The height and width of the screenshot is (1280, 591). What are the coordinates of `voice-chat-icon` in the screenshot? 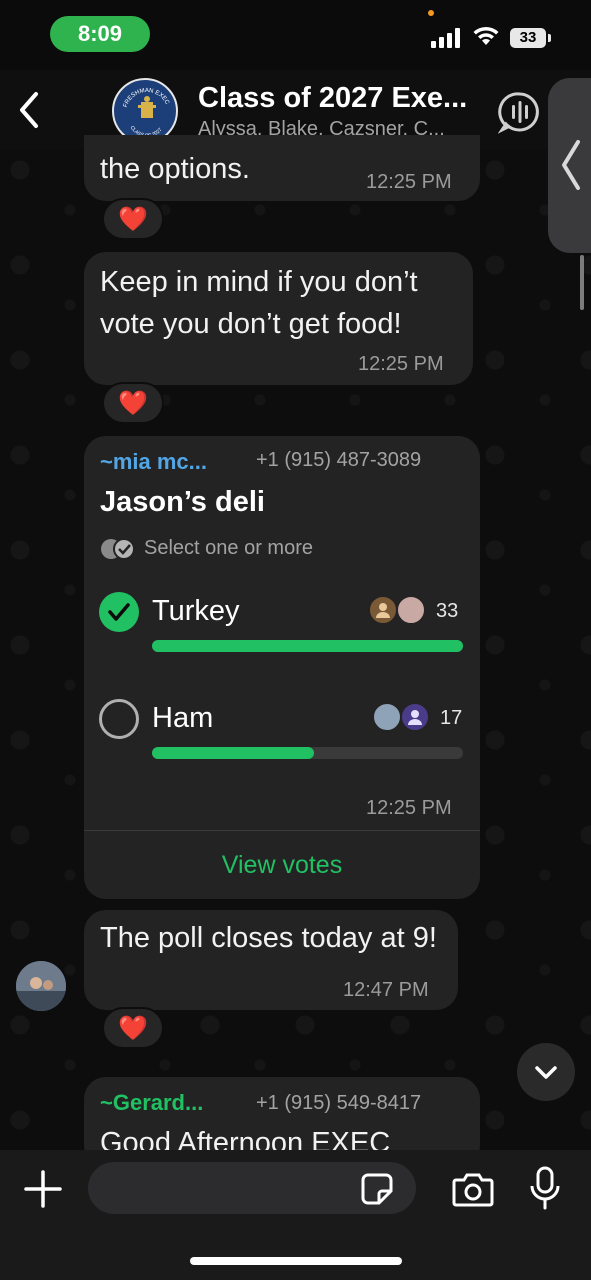 It's located at (520, 112).